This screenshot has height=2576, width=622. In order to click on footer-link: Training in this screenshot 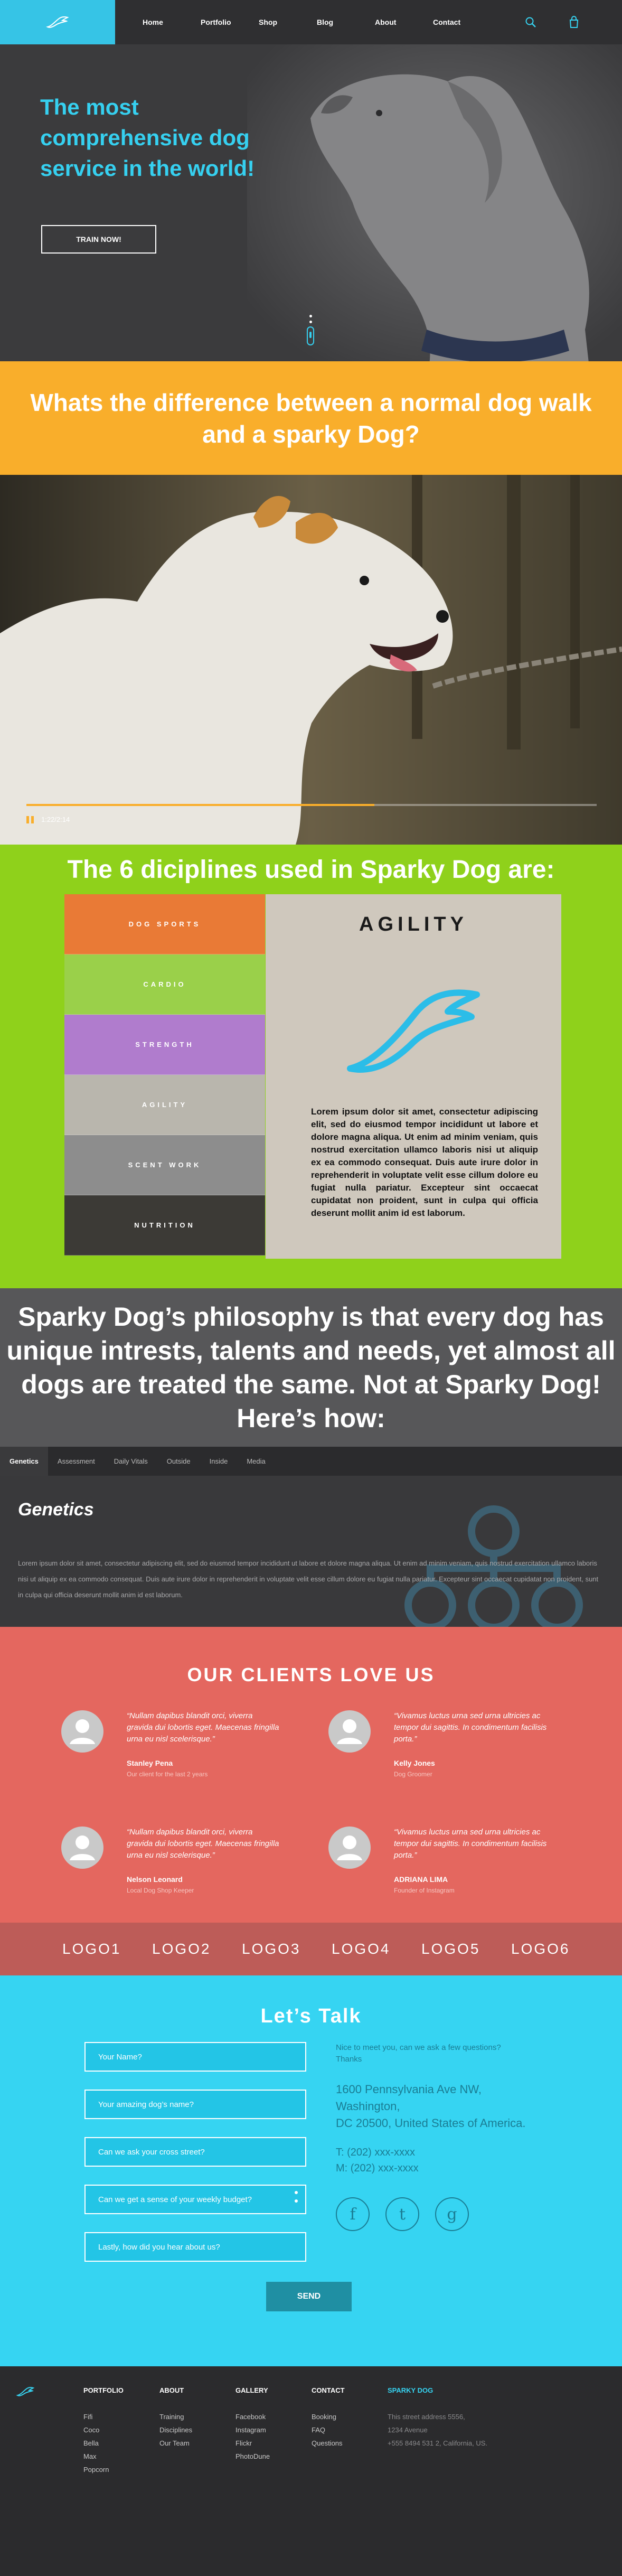, I will do `click(175, 2416)`.